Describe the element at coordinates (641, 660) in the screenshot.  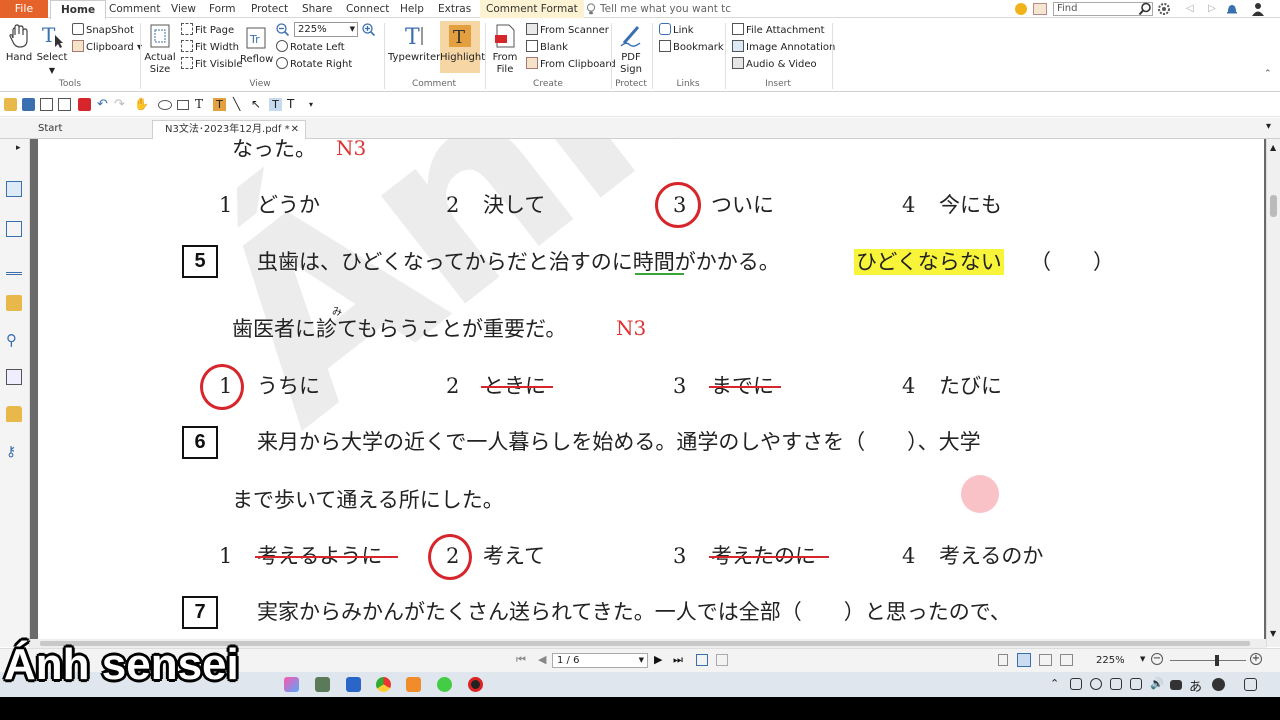
I see `page-dropdown-icon: ▼` at that location.